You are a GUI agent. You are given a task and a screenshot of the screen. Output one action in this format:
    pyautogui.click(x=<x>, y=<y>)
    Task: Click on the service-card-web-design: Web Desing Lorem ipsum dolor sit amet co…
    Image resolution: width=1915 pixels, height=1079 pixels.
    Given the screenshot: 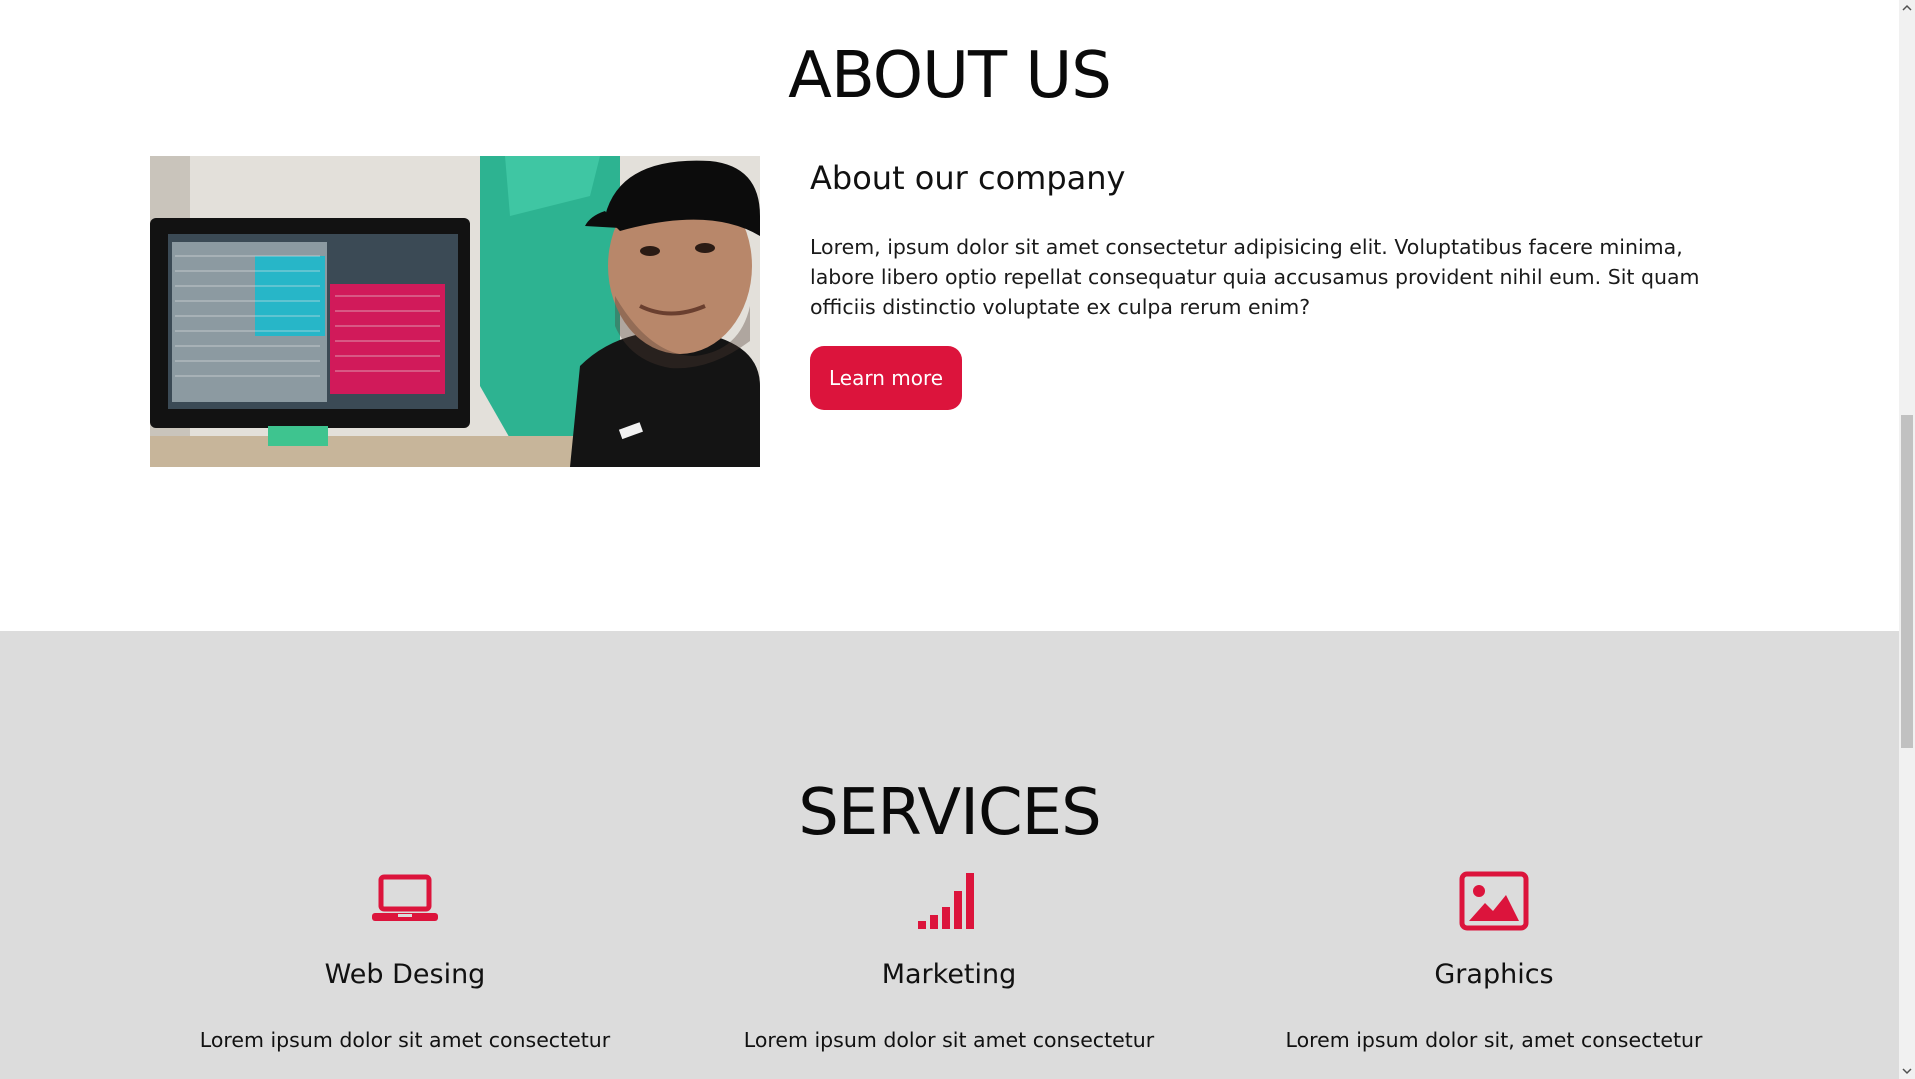 What is the action you would take?
    pyautogui.click(x=405, y=963)
    